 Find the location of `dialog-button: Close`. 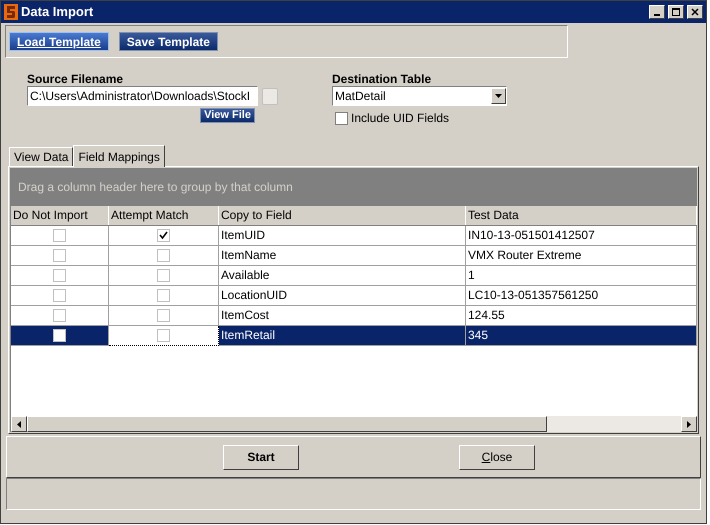

dialog-button: Close is located at coordinates (497, 457).